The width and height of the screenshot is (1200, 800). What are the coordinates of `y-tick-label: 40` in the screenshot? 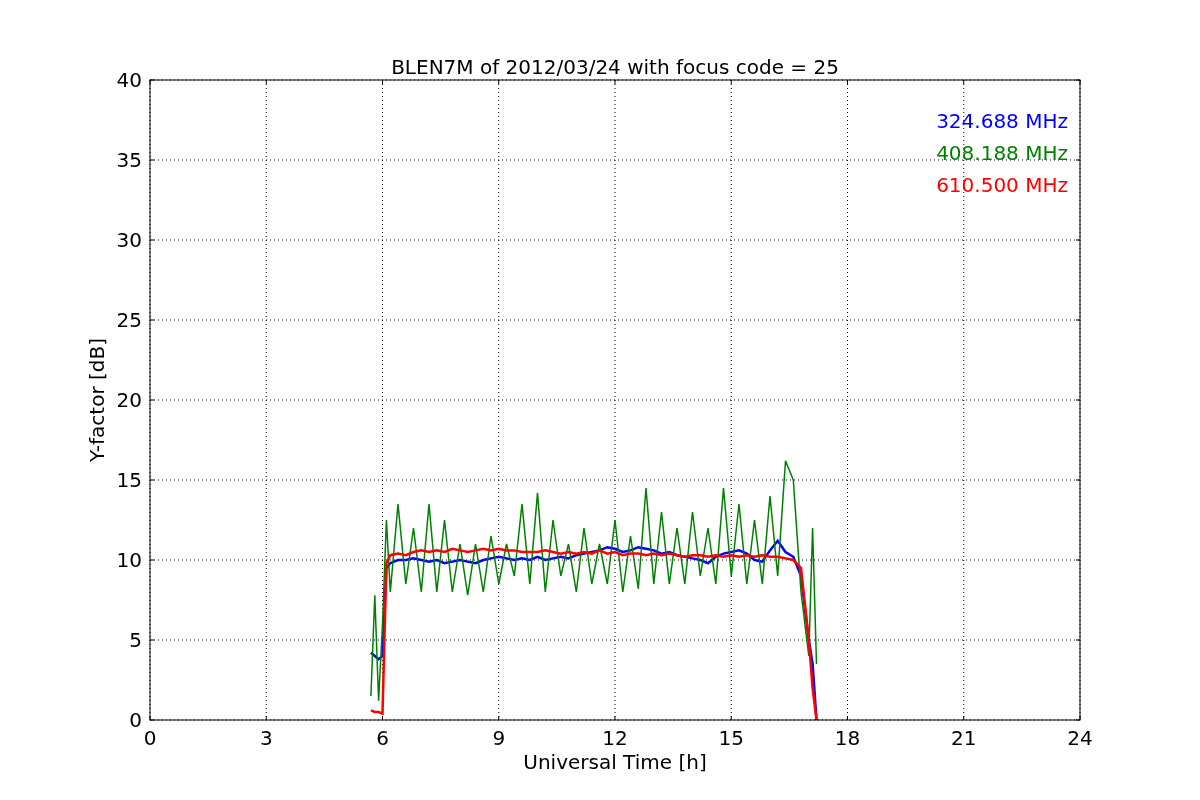 It's located at (129, 80).